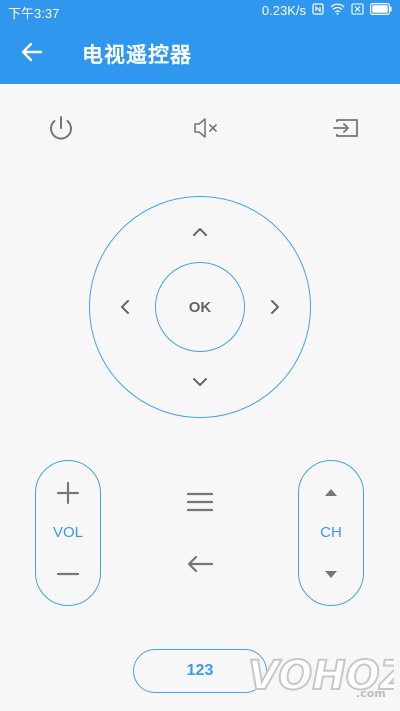  I want to click on number-pad-label: 123, so click(200, 670).